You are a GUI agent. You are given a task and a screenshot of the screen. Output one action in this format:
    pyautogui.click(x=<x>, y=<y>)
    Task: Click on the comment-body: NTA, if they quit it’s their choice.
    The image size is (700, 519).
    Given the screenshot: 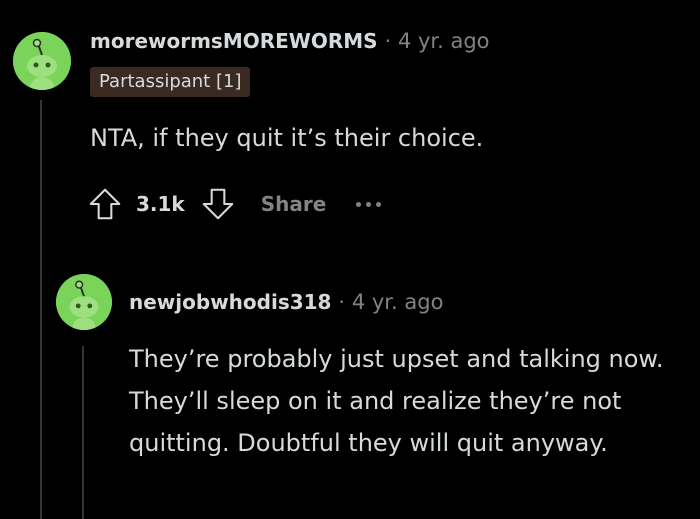 What is the action you would take?
    pyautogui.click(x=287, y=138)
    